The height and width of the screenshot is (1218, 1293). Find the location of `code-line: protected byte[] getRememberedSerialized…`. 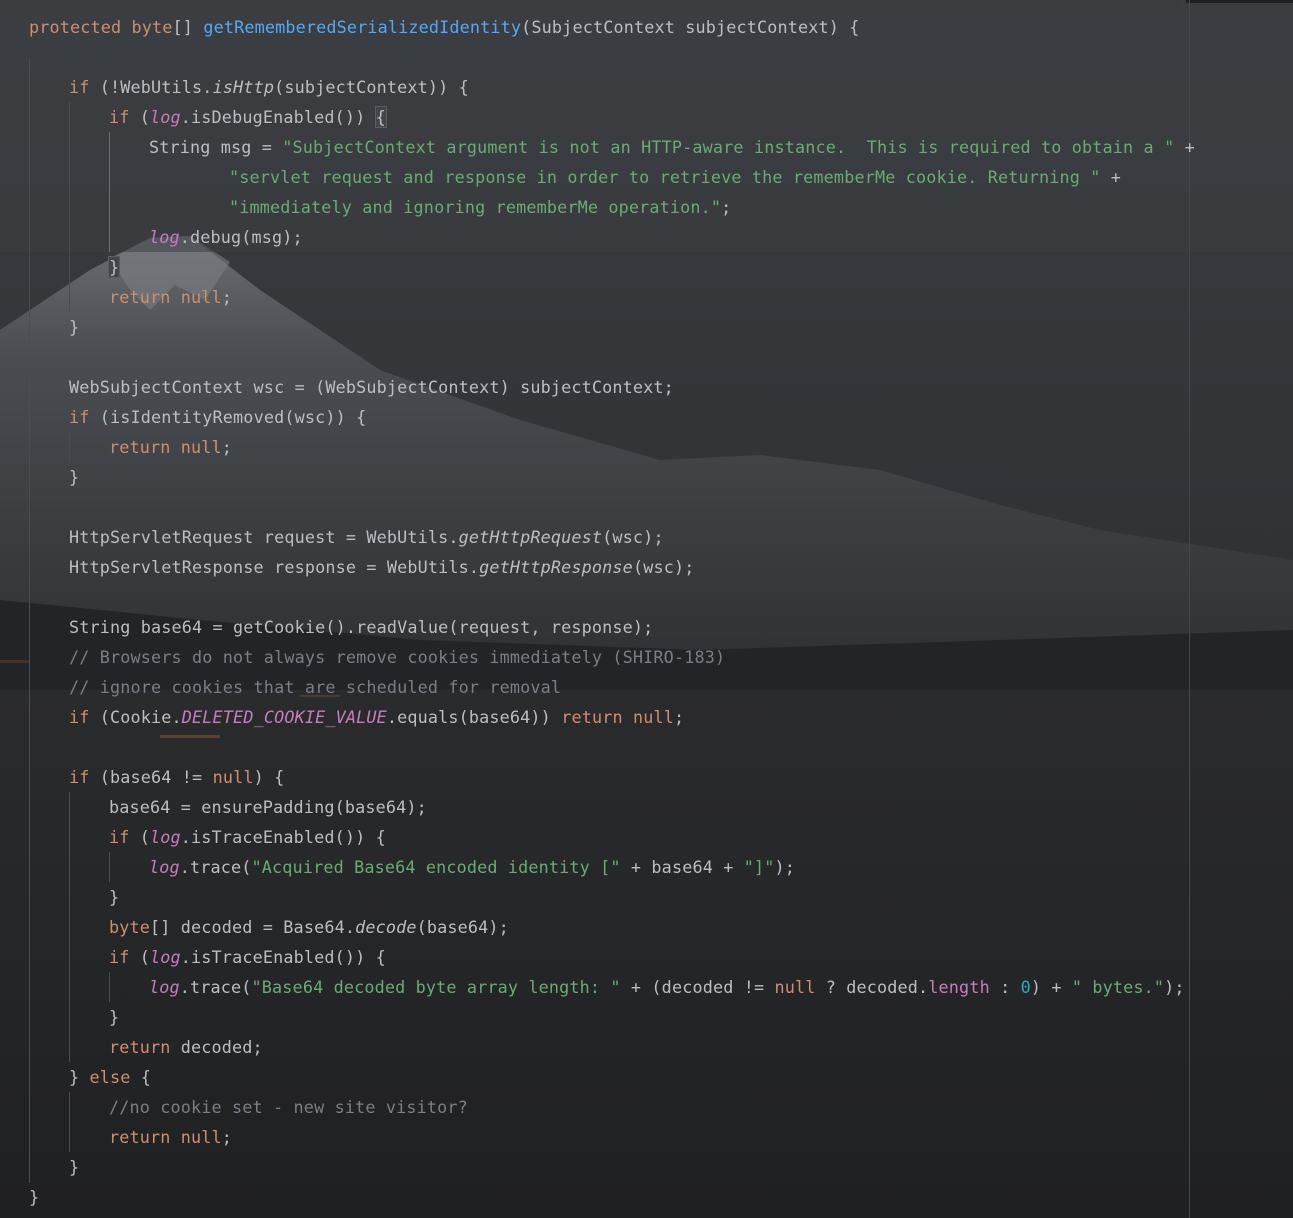

code-line: protected byte[] getRememberedSerialized… is located at coordinates (444, 27).